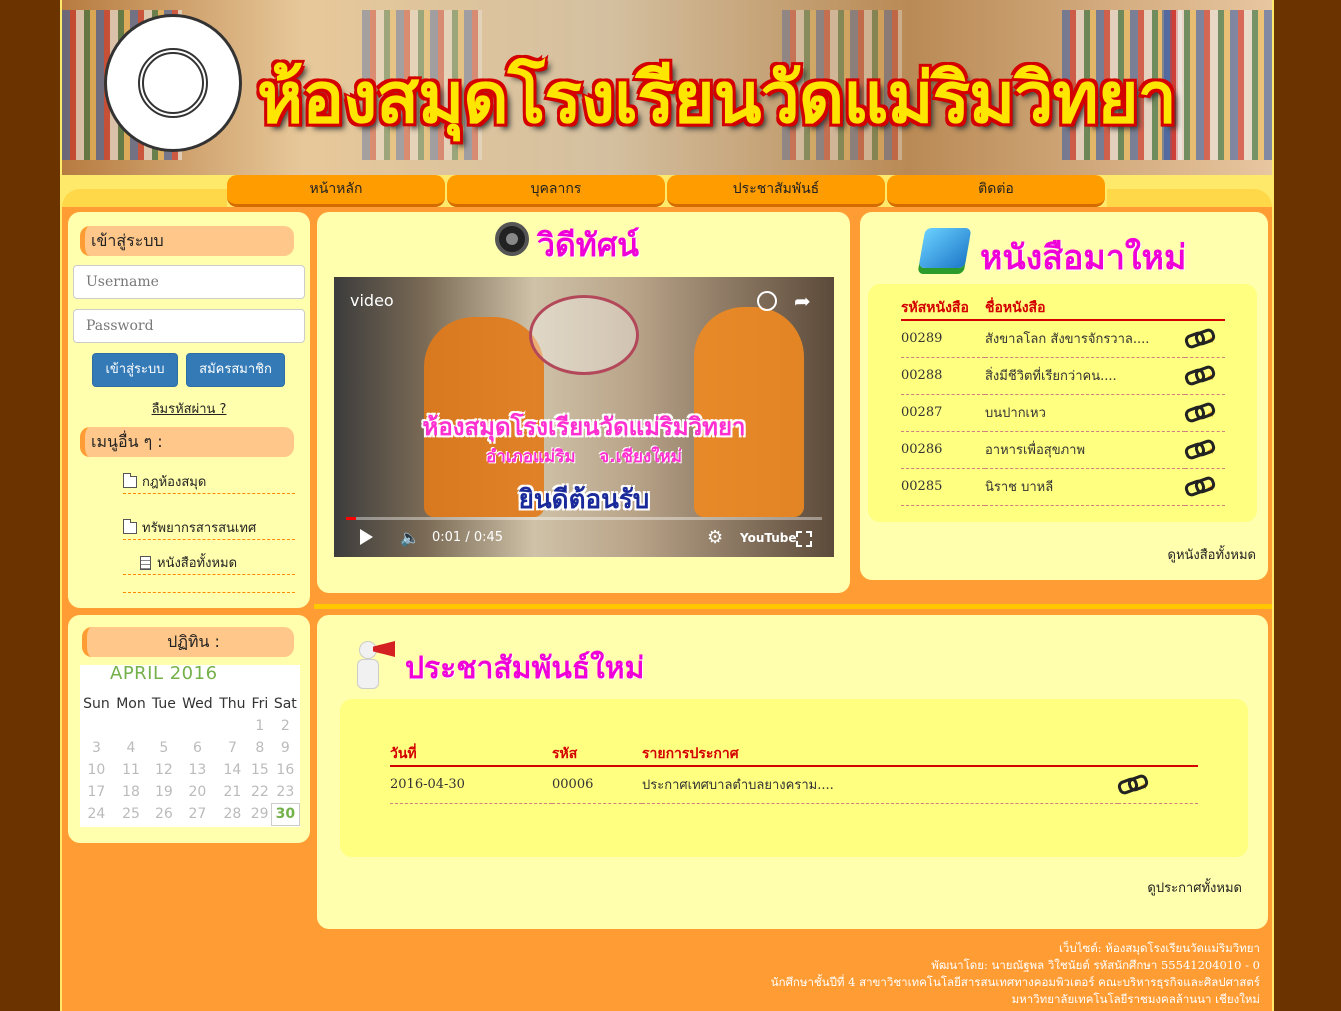 This screenshot has width=1341, height=1011. I want to click on login-header: เข้าสู่ระบบ, so click(187, 241).